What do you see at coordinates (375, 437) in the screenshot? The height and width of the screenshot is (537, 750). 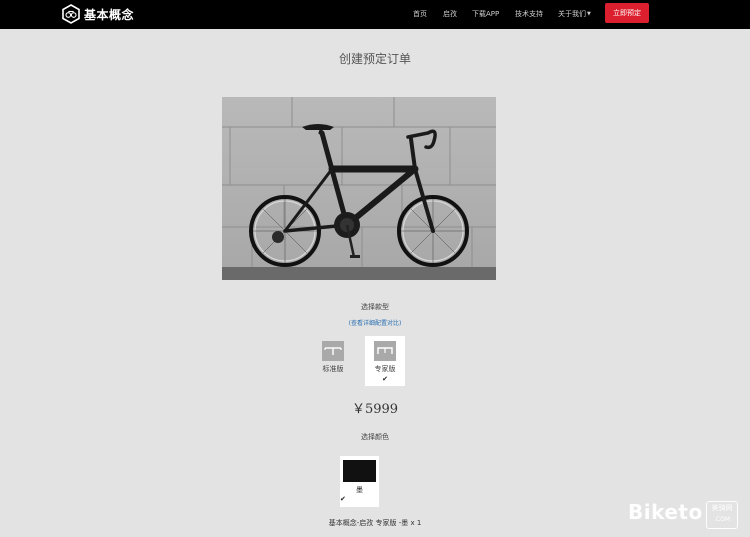 I see `color-section-label: 选择颜色` at bounding box center [375, 437].